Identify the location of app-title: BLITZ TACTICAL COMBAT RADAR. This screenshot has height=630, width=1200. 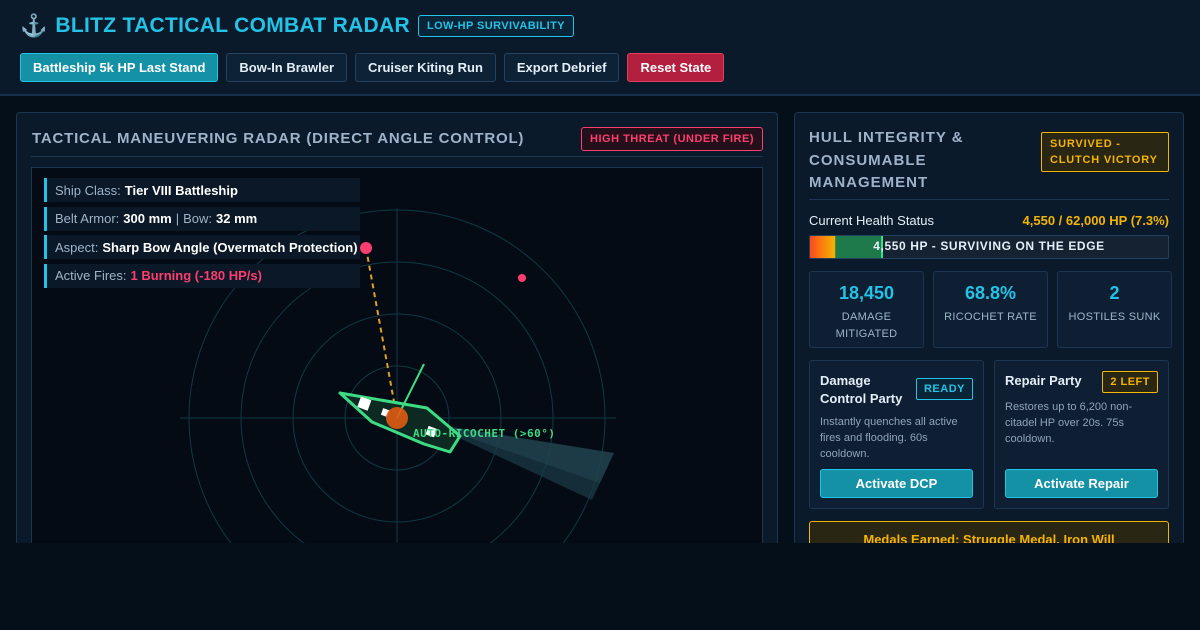
(232, 25).